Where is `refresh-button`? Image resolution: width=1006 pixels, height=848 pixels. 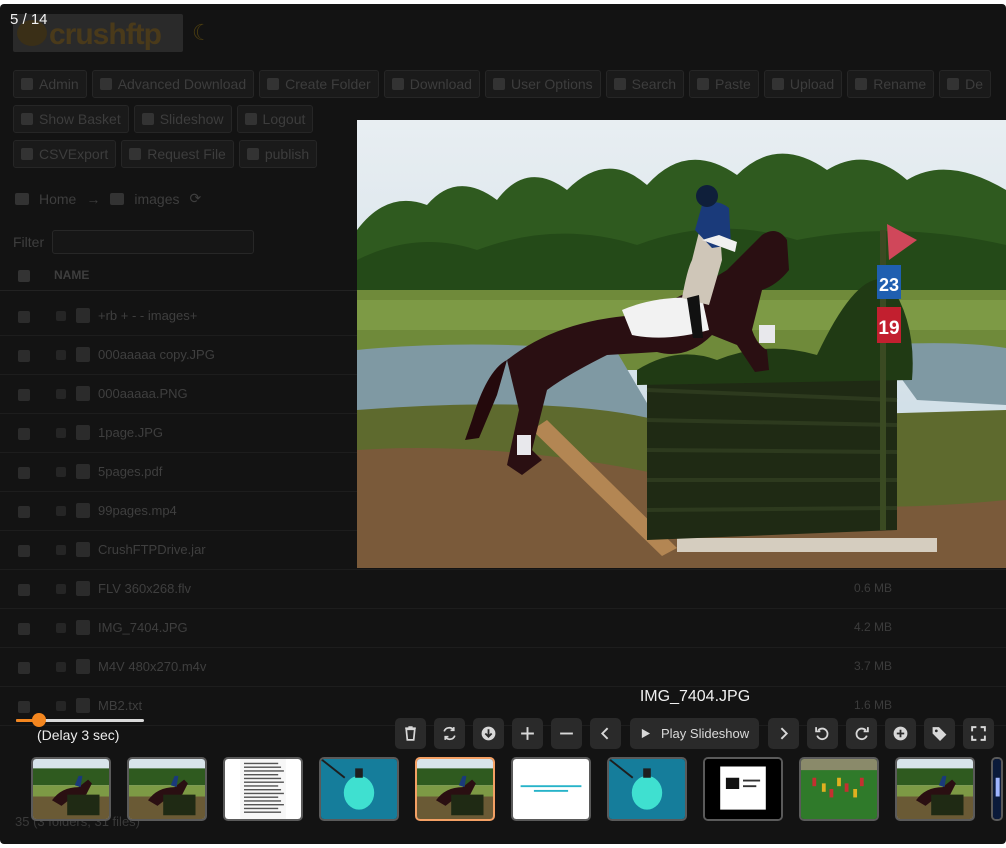
refresh-button is located at coordinates (449, 733).